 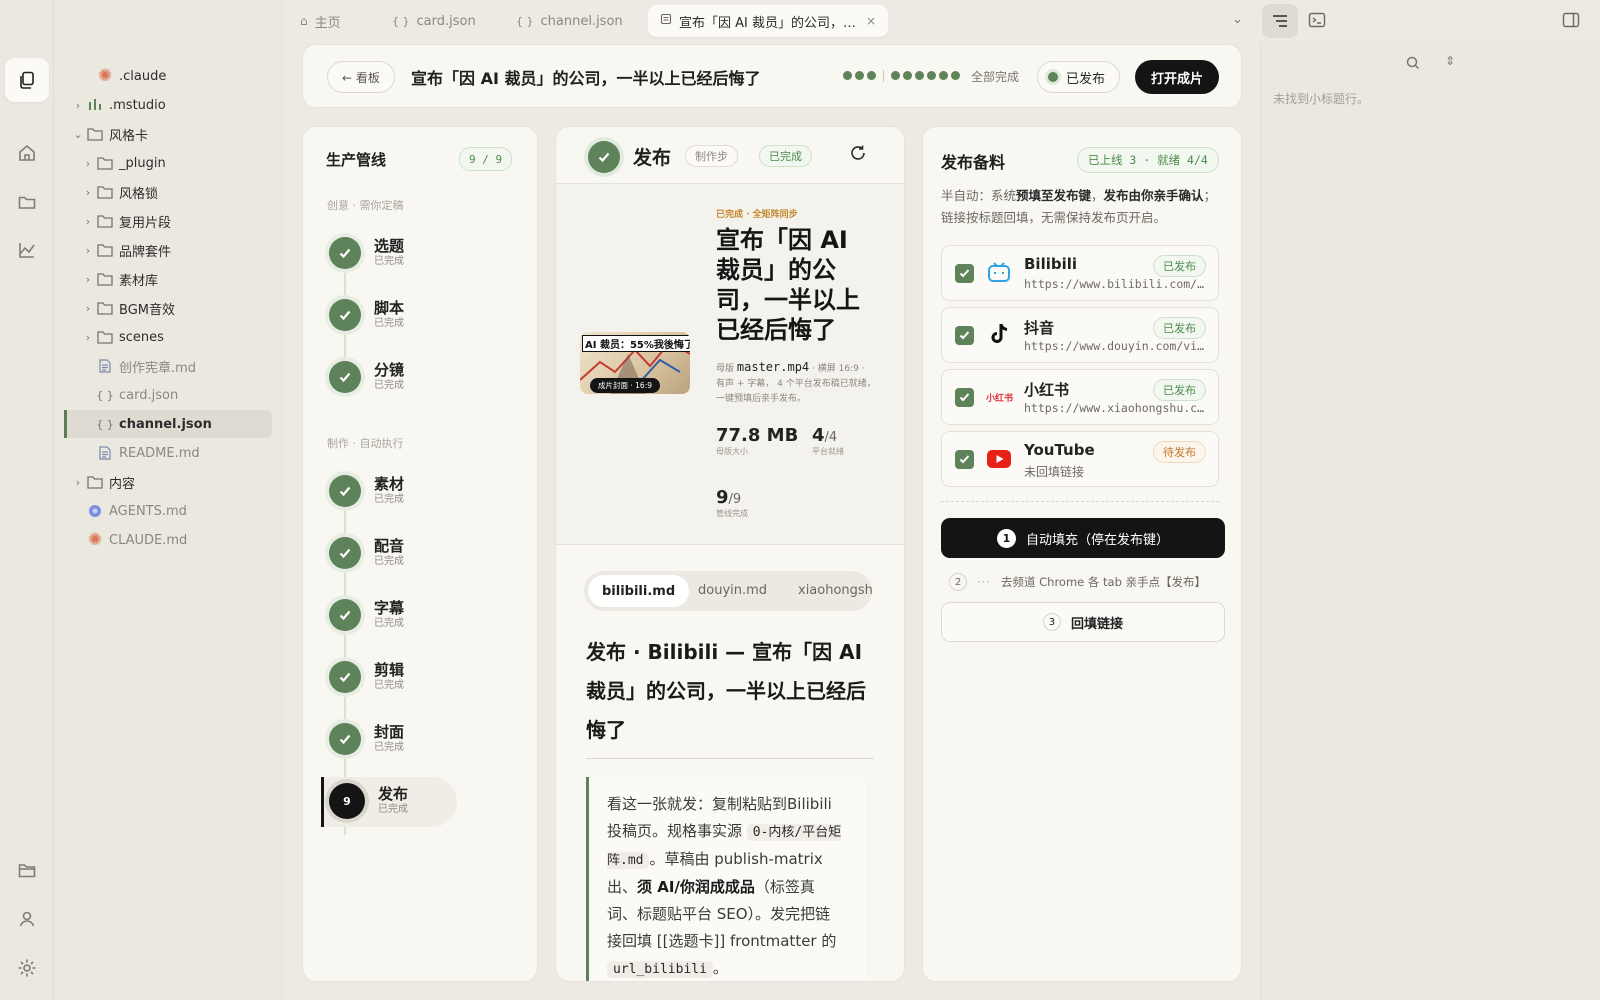 I want to click on autofill-button: 1 自动填充（停在发布键）, so click(x=1083, y=538).